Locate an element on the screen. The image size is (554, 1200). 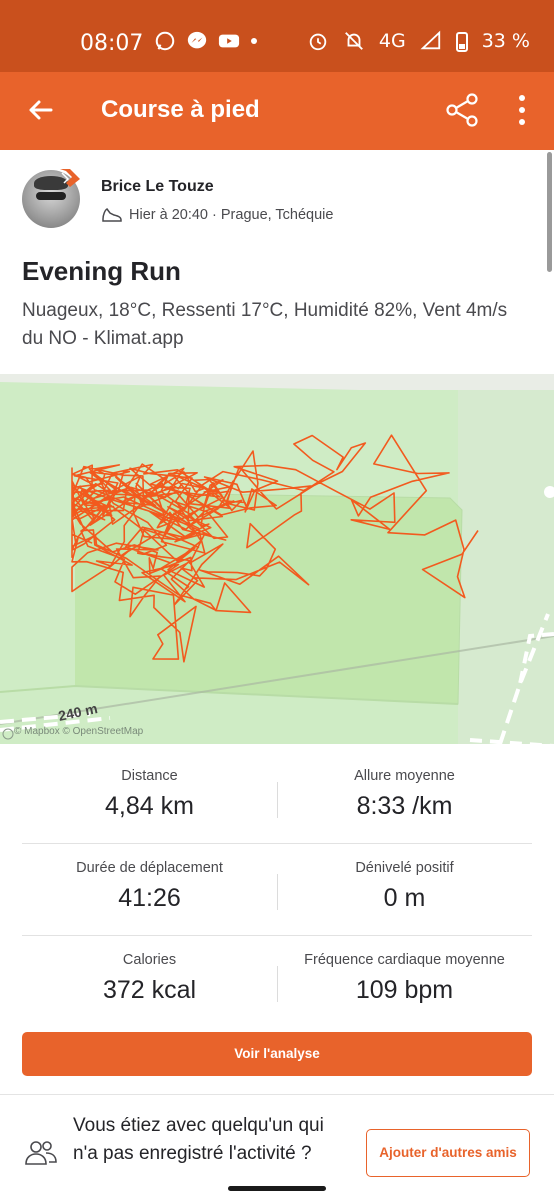
stat-pace: Allure moyenne 8:33 /km is located at coordinates (404, 786).